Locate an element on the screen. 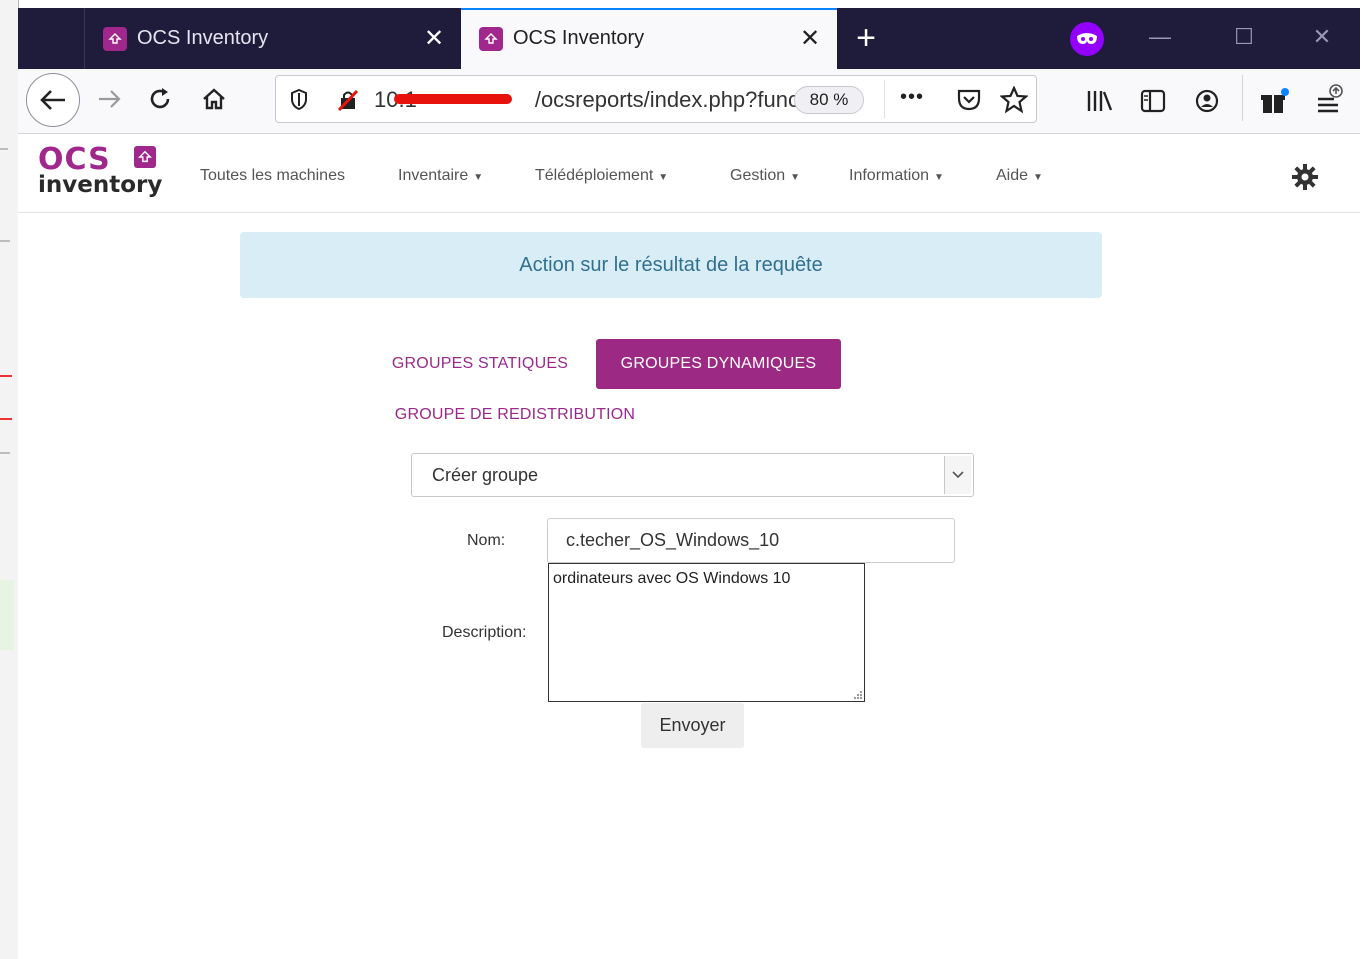 The image size is (1367, 959). reload-button is located at coordinates (160, 99).